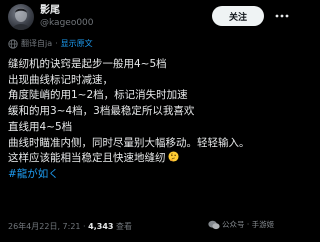 The image size is (320, 242). What do you see at coordinates (77, 44) in the screenshot?
I see `show-original-link: 显示原文` at bounding box center [77, 44].